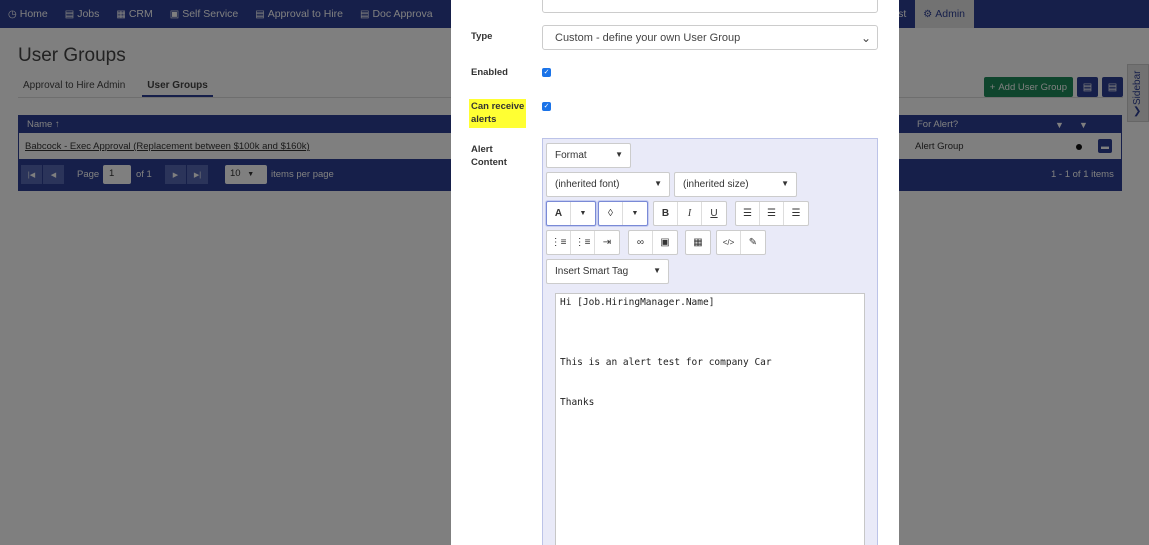 The width and height of the screenshot is (1149, 545). I want to click on alert-content-line-1: Alert, so click(482, 149).